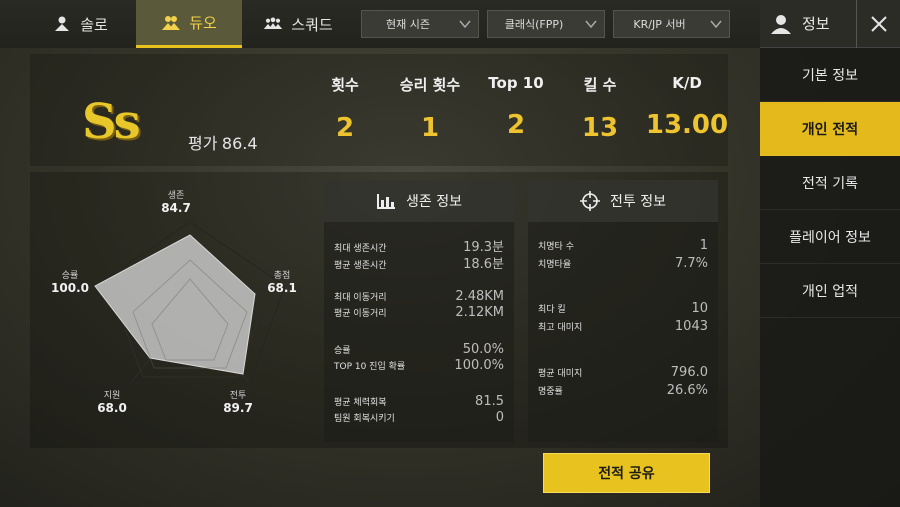 Image resolution: width=900 pixels, height=507 pixels. Describe the element at coordinates (370, 367) in the screenshot. I see `stat-key: TOP 10 진입 확률` at that location.